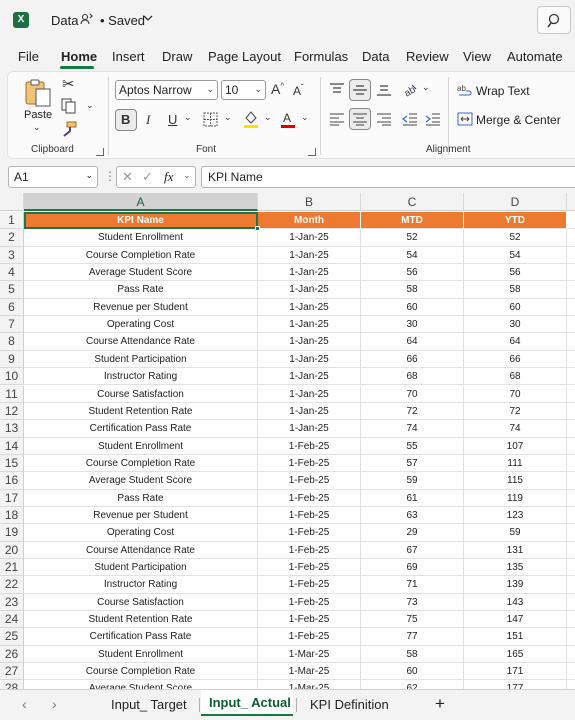  Describe the element at coordinates (515, 290) in the screenshot. I see `table-cell: 58` at that location.